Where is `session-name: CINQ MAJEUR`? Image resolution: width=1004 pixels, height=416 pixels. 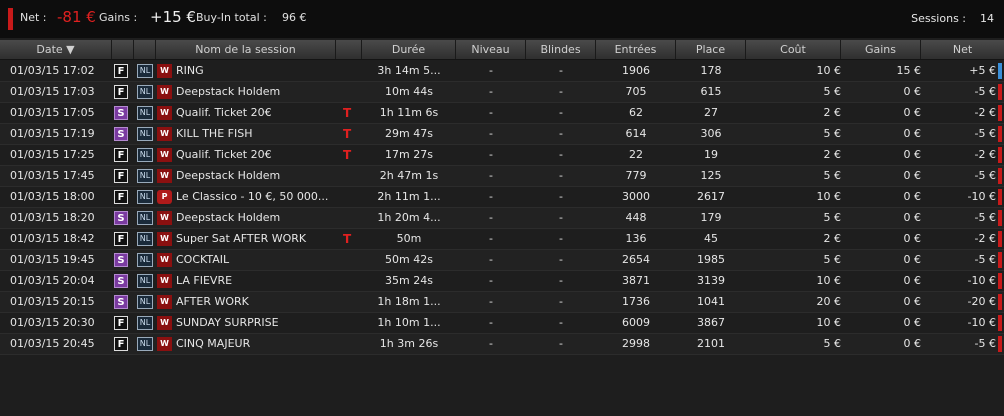
session-name: CINQ MAJEUR is located at coordinates (213, 343).